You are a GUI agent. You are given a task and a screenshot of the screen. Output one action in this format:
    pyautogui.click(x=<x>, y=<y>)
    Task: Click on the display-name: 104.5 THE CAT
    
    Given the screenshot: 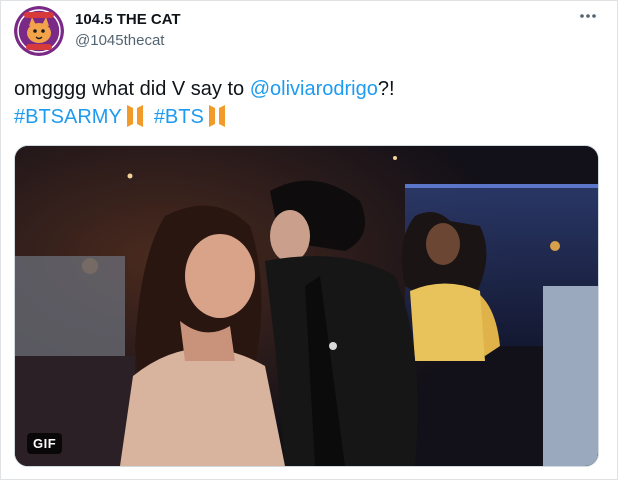 What is the action you would take?
    pyautogui.click(x=128, y=19)
    